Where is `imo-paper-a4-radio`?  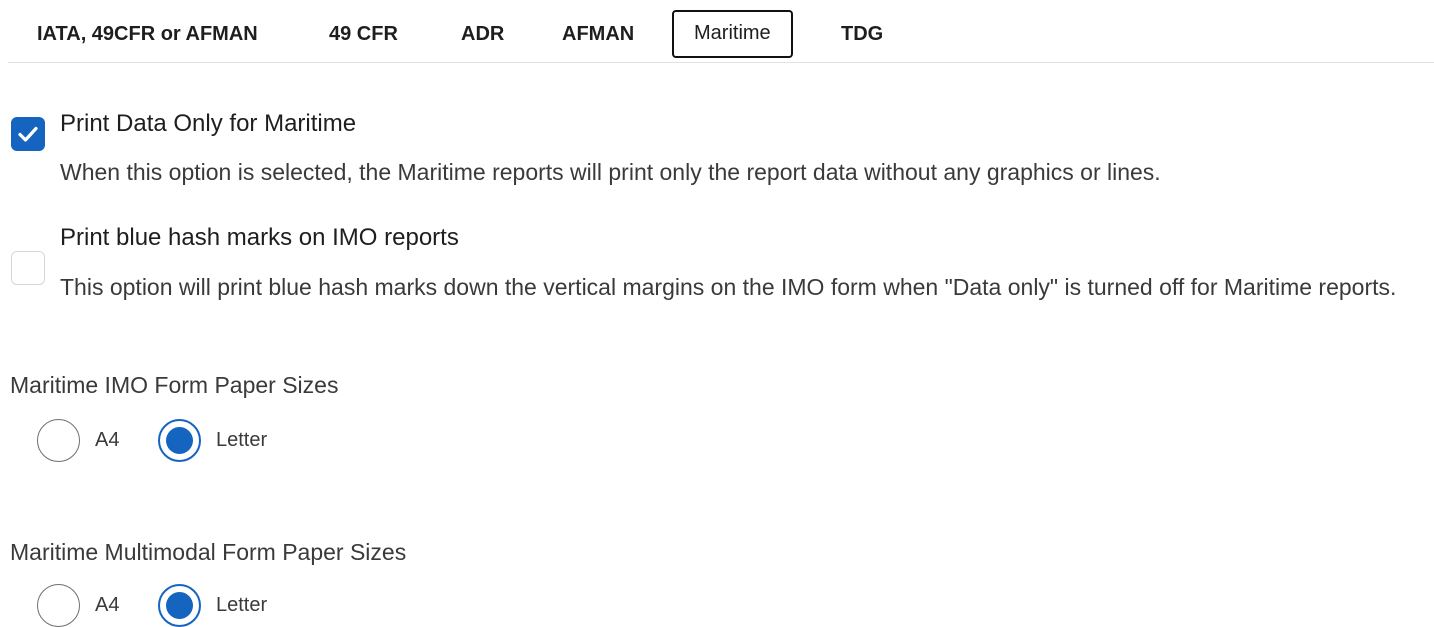 imo-paper-a4-radio is located at coordinates (58, 440).